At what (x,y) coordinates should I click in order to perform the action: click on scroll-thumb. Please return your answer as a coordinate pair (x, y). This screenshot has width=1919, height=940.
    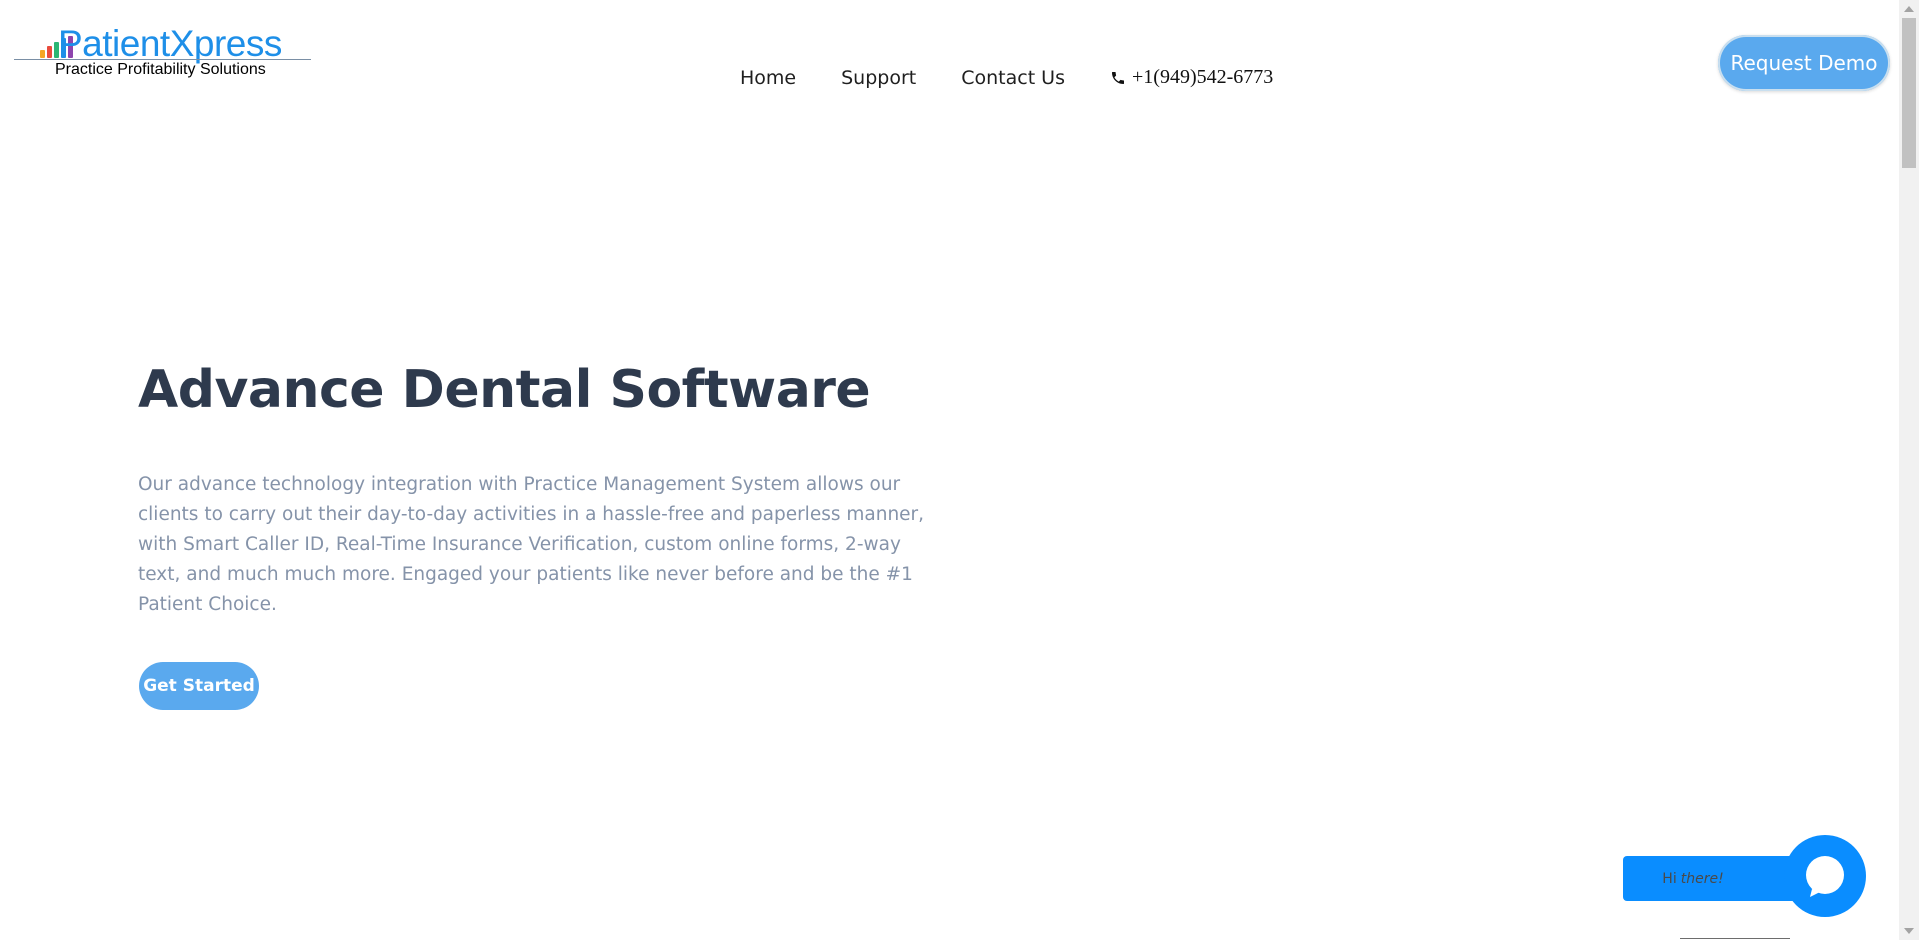
    Looking at the image, I should click on (1909, 93).